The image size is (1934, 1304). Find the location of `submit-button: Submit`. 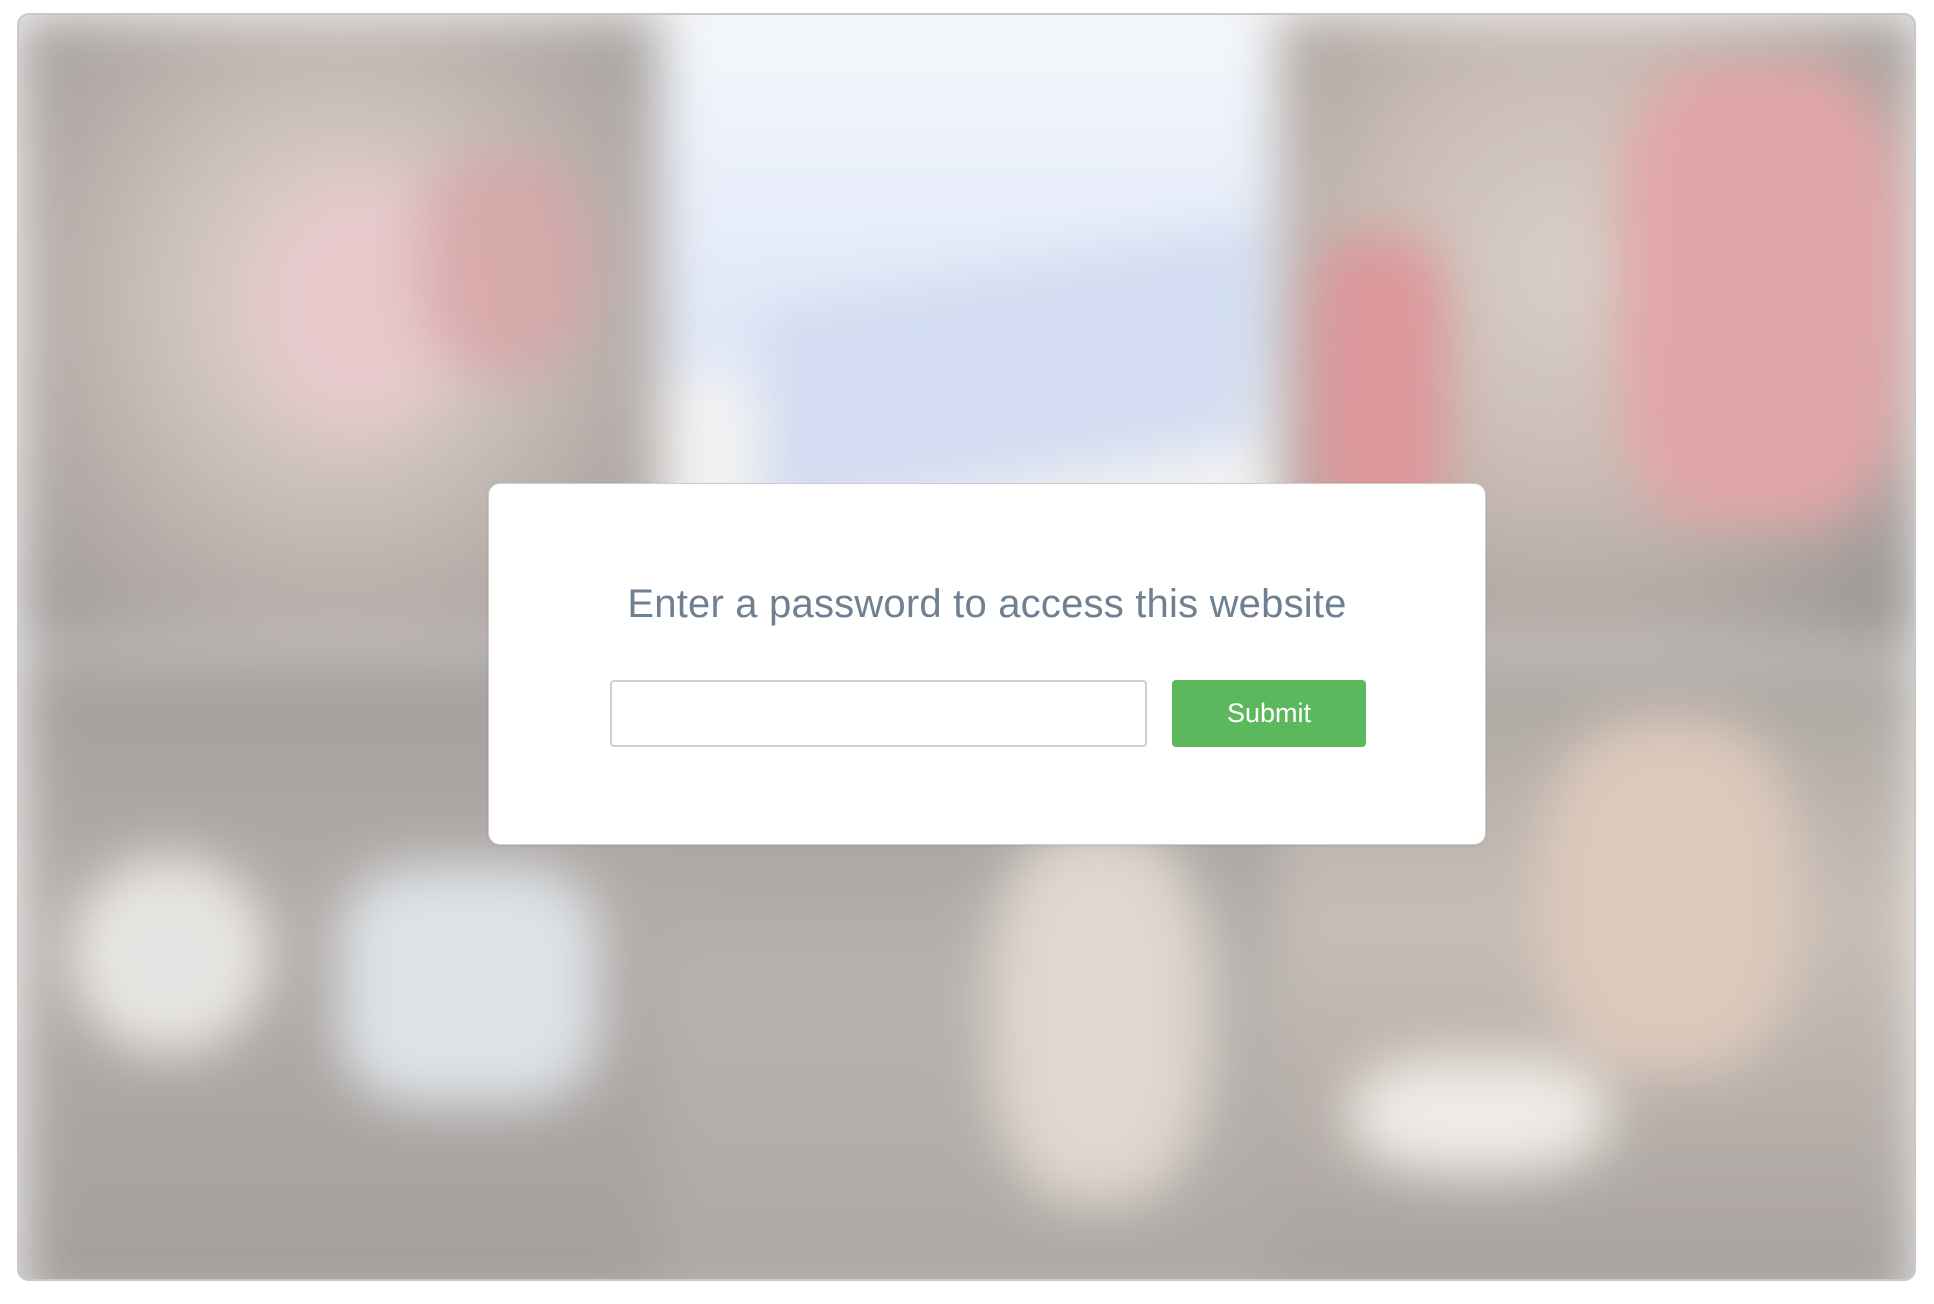

submit-button: Submit is located at coordinates (1269, 713).